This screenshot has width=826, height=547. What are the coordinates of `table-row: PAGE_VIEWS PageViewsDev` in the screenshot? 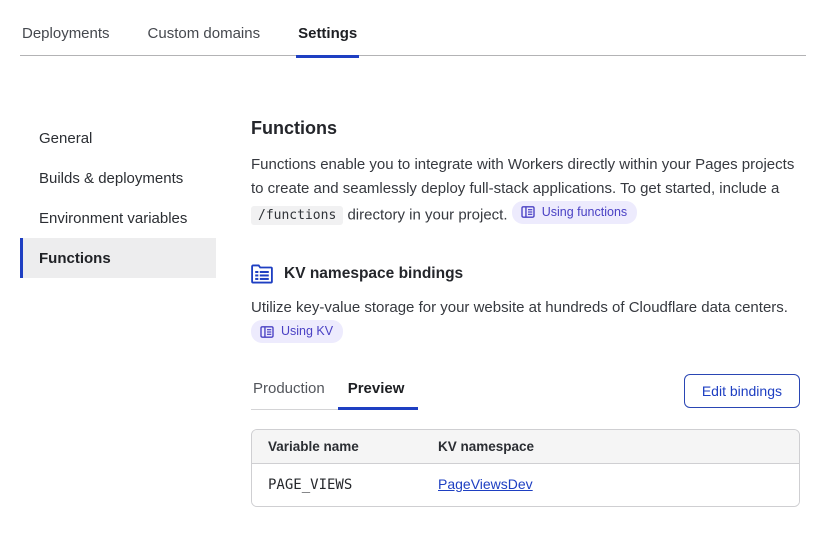 It's located at (525, 484).